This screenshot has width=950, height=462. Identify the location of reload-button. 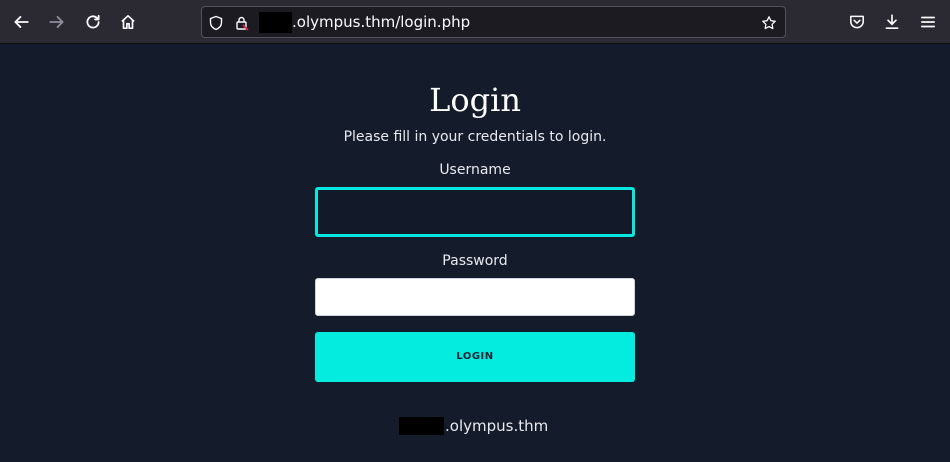
(93, 22).